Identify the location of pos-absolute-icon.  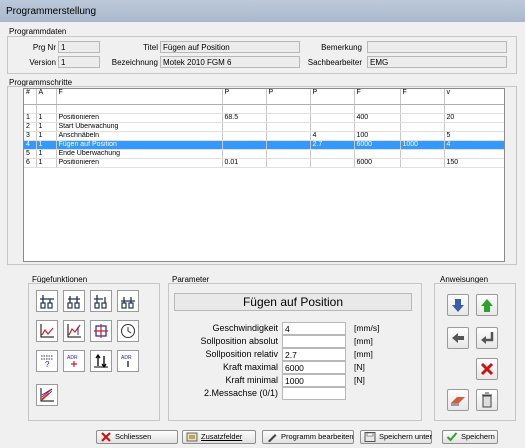
(47, 301).